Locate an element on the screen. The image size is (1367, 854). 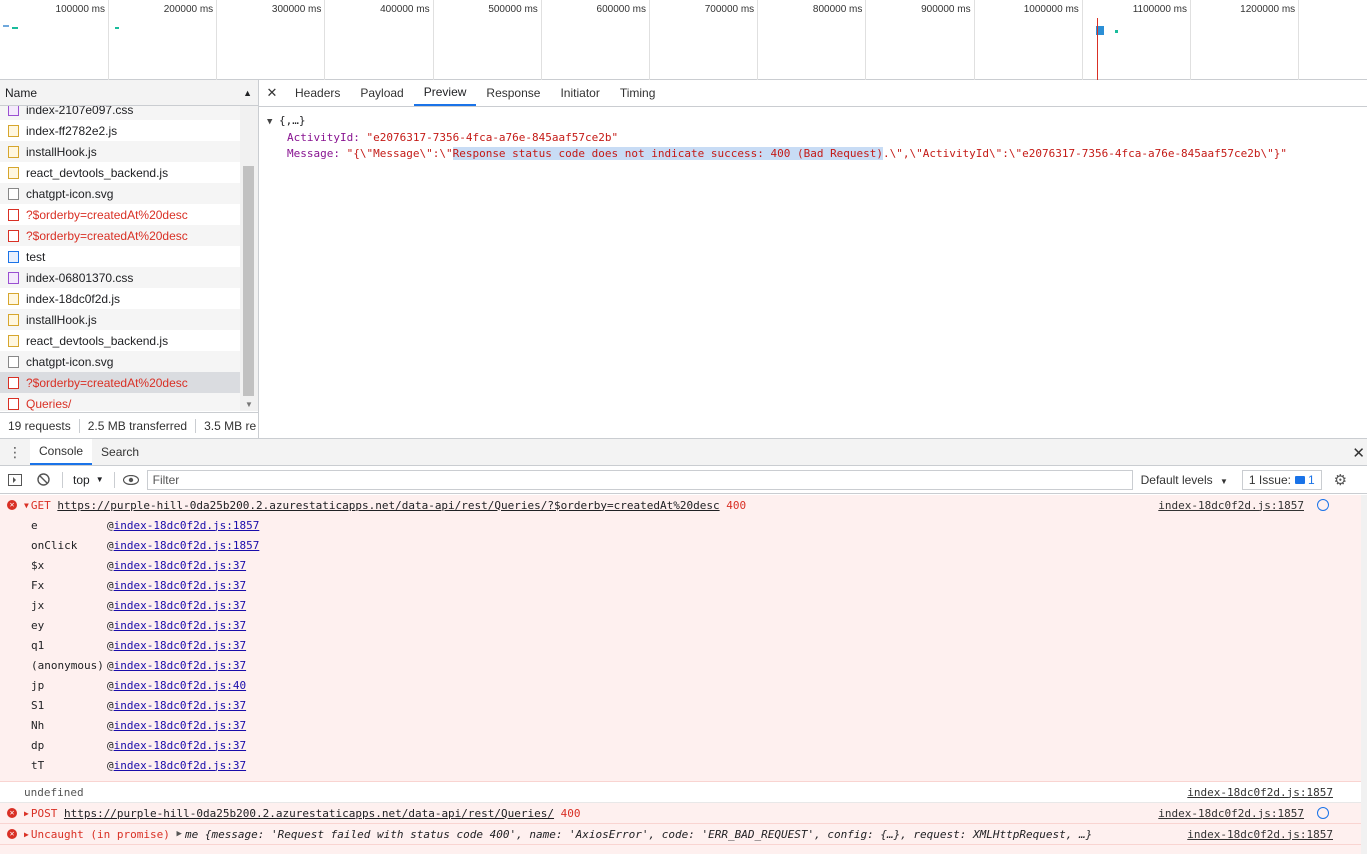
name-column-header: Name is located at coordinates (21, 93).